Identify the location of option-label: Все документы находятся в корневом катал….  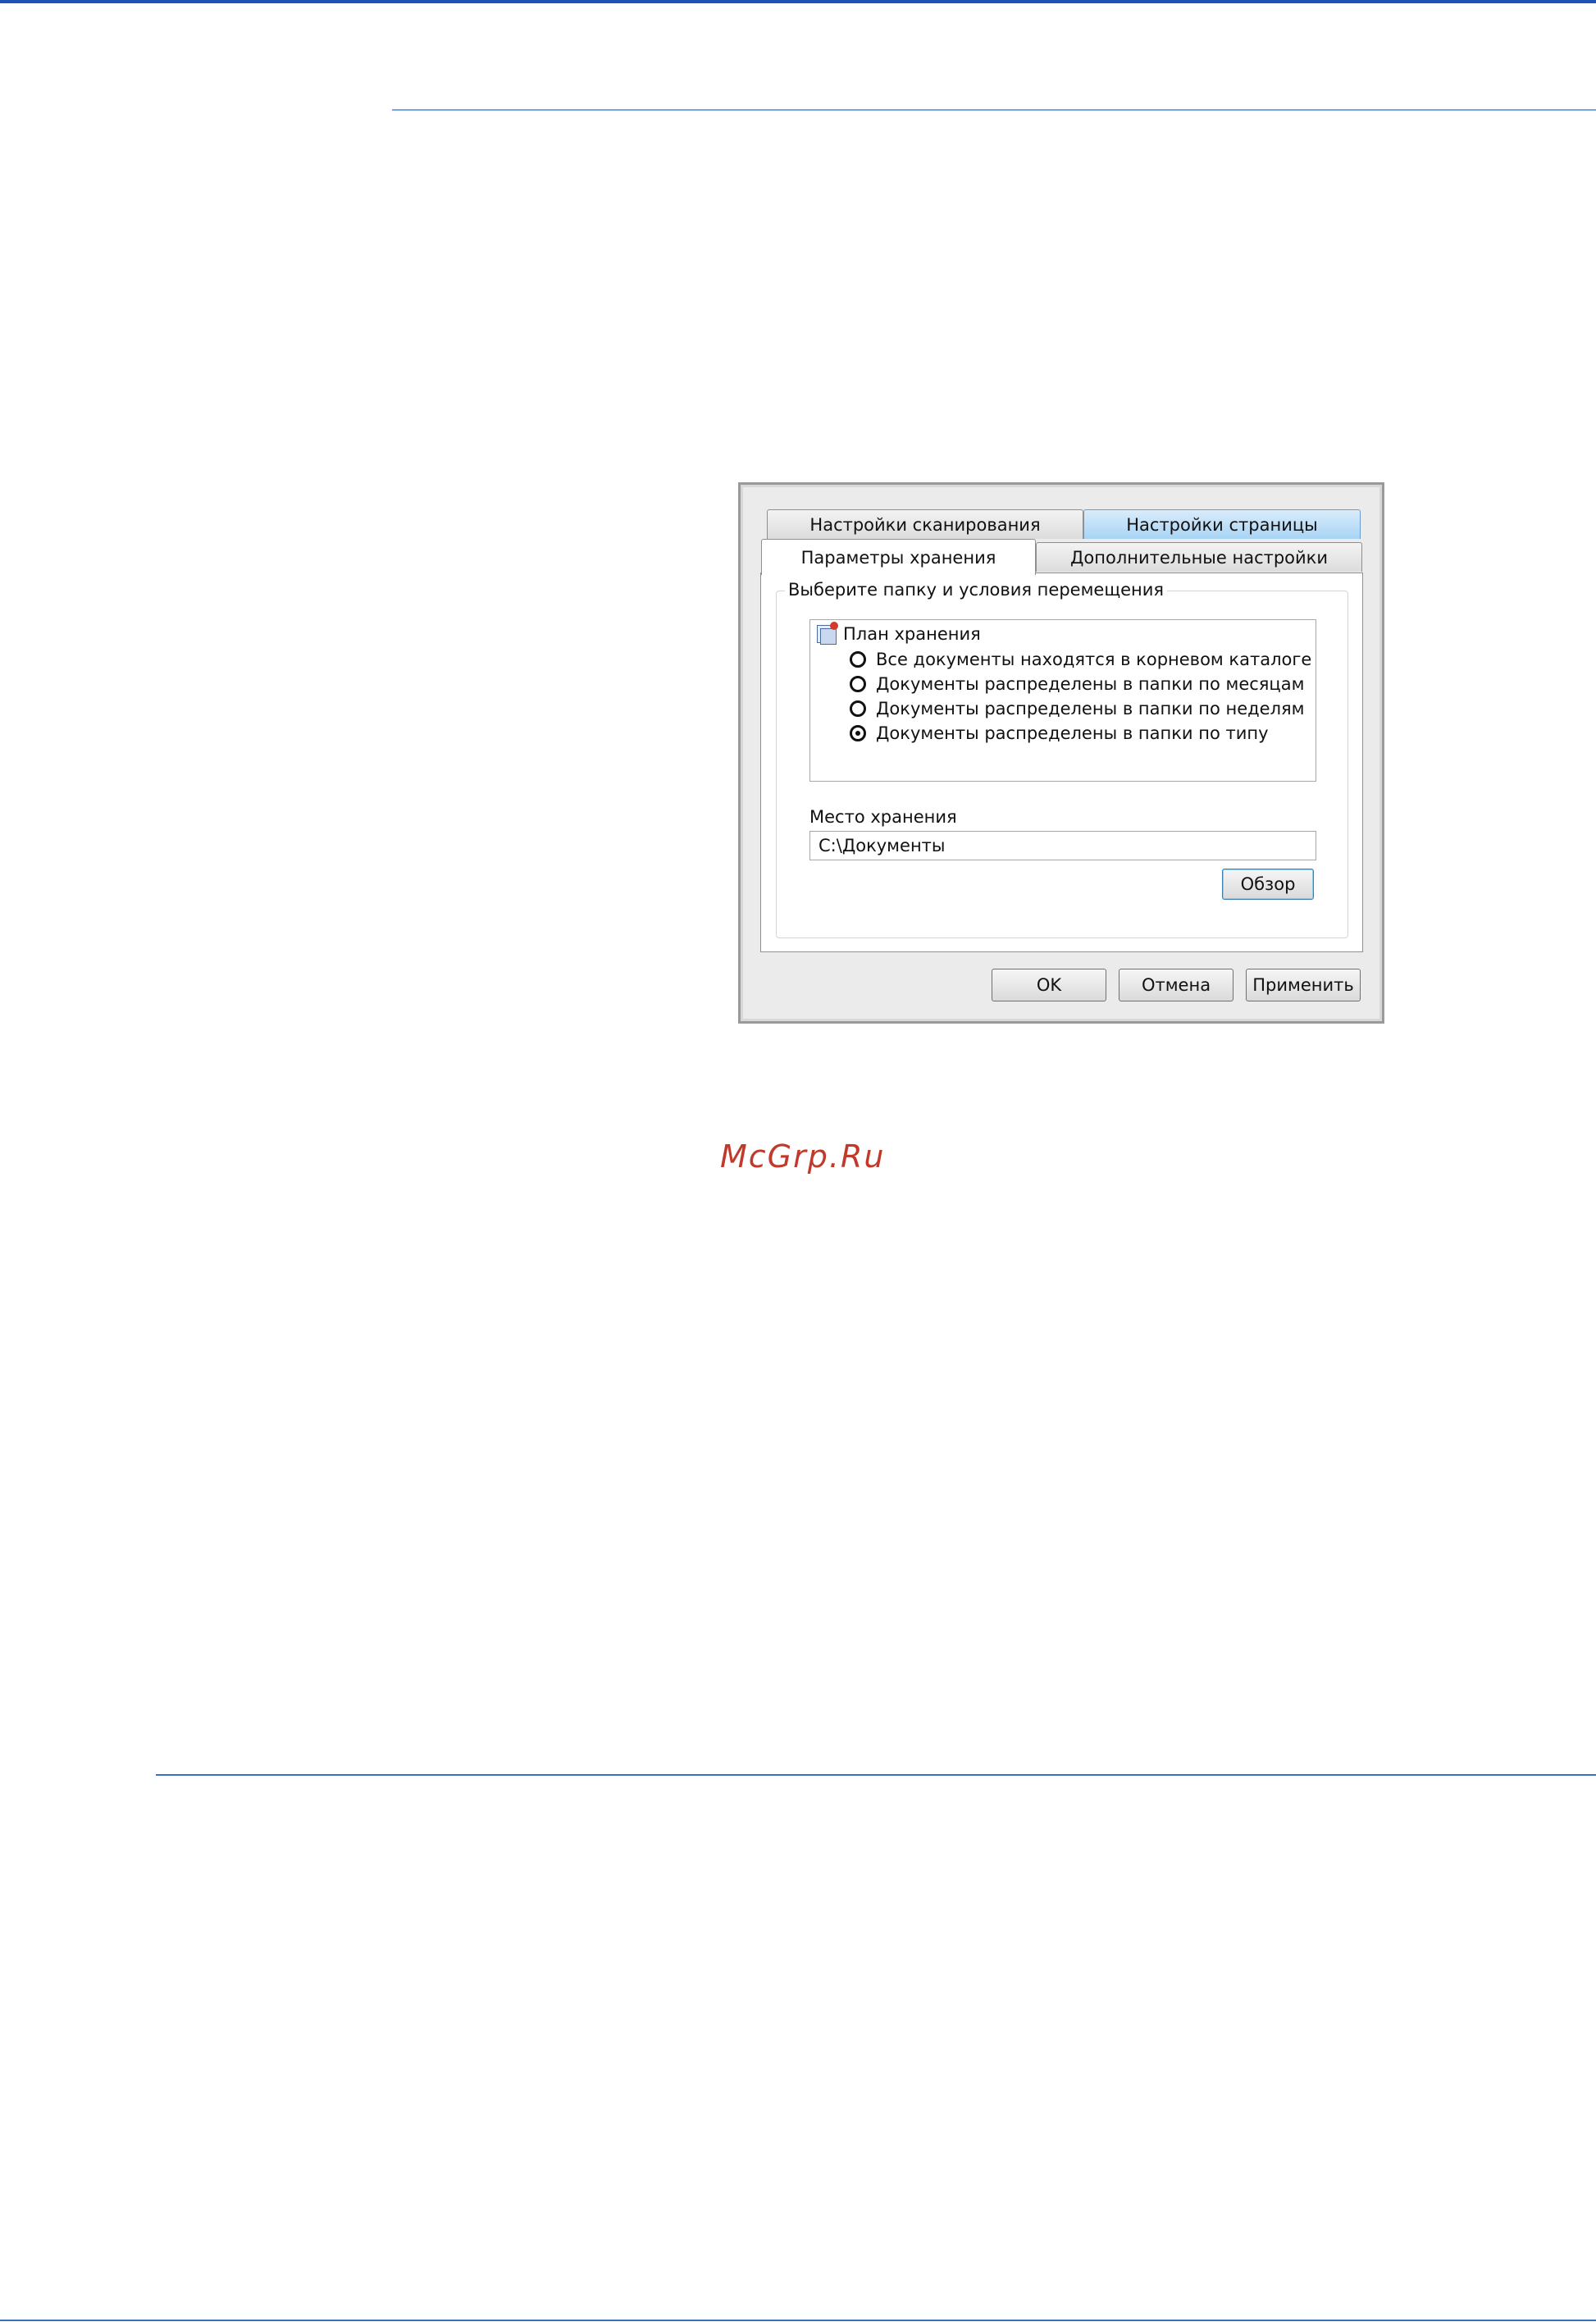
(1094, 660).